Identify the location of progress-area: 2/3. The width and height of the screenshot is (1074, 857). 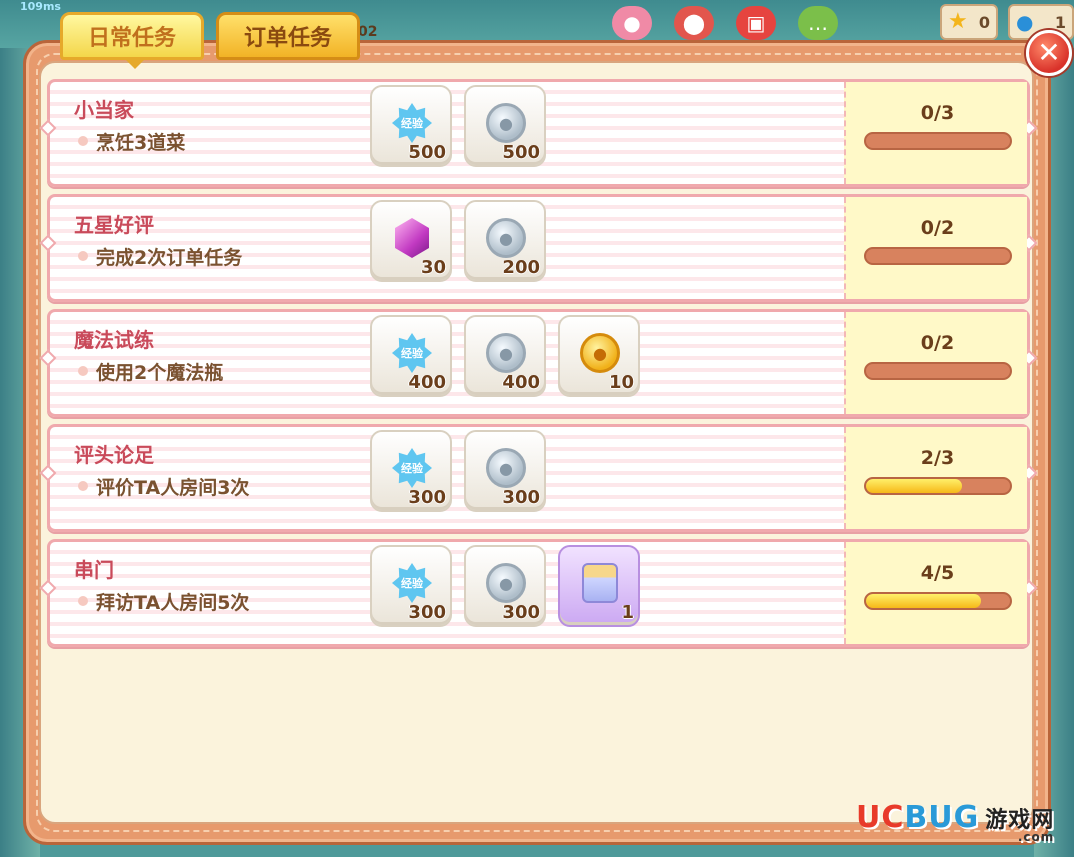
(935, 478).